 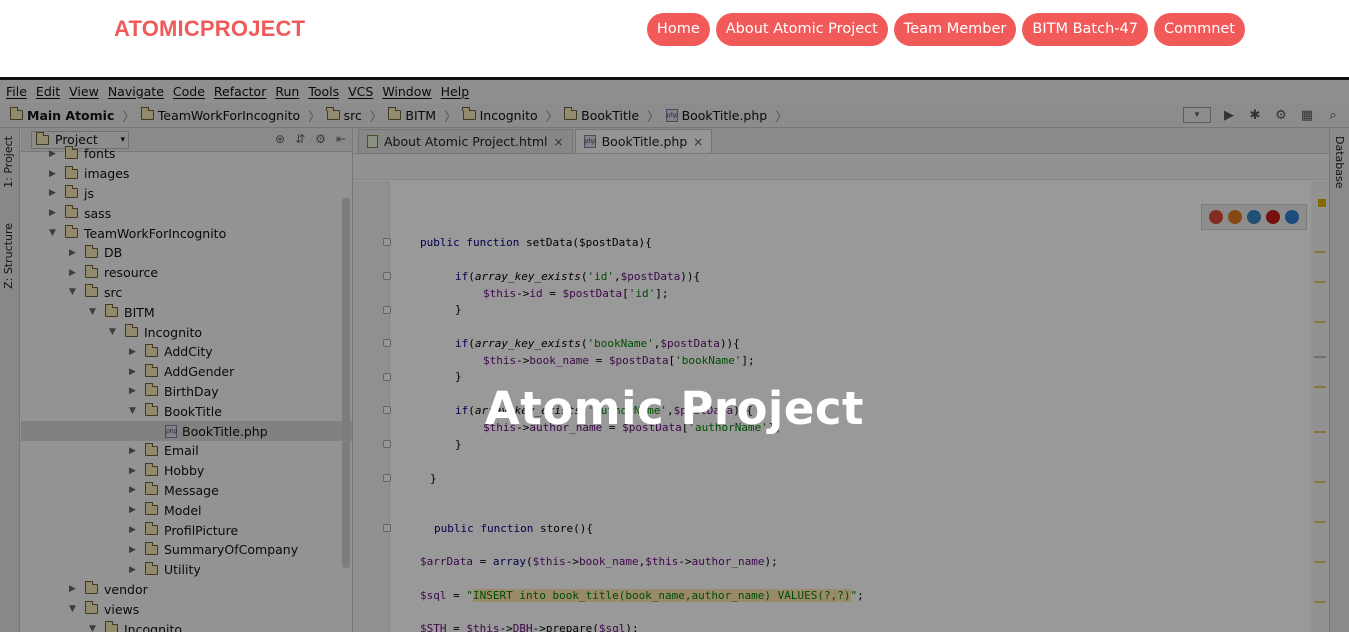 I want to click on nav-about-link: About Atomic Project, so click(x=801, y=29).